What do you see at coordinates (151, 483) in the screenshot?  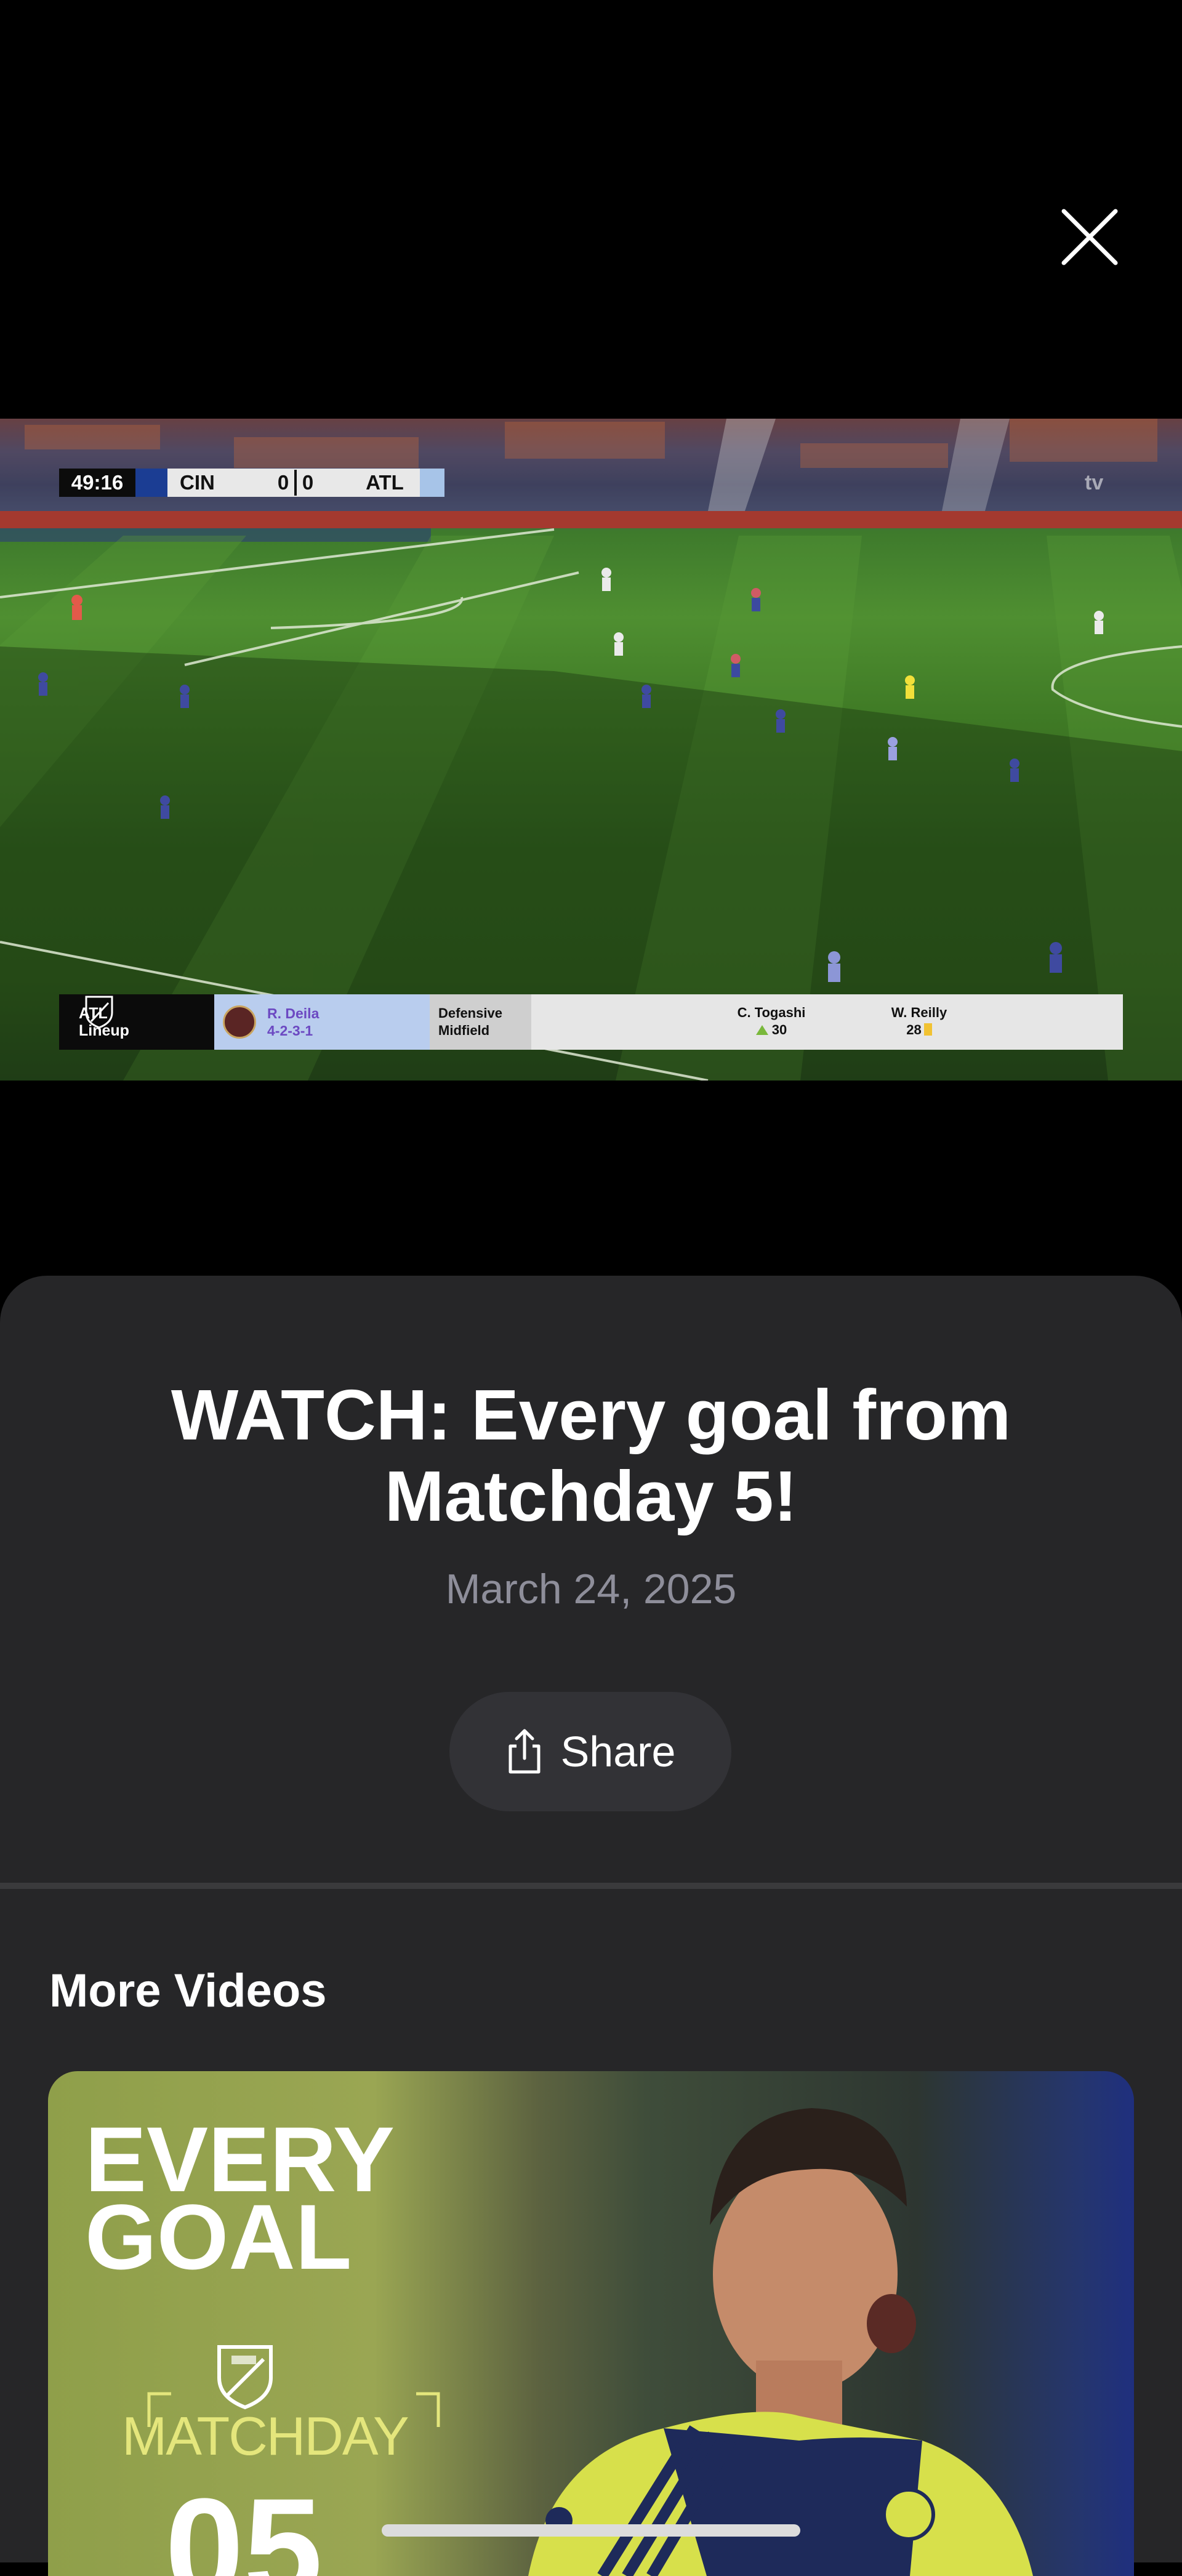 I see `home-team-color` at bounding box center [151, 483].